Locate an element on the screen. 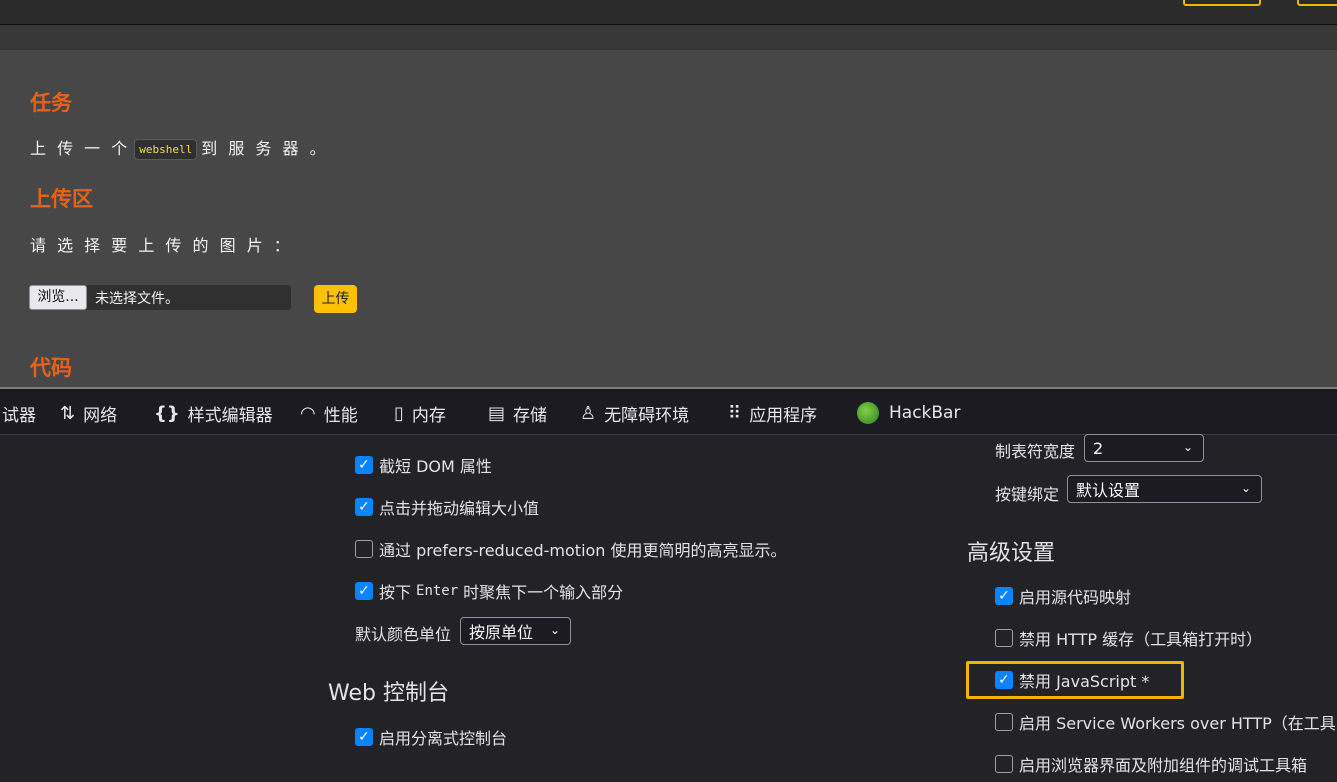  tab-performance: ◠ 性能 is located at coordinates (329, 413).